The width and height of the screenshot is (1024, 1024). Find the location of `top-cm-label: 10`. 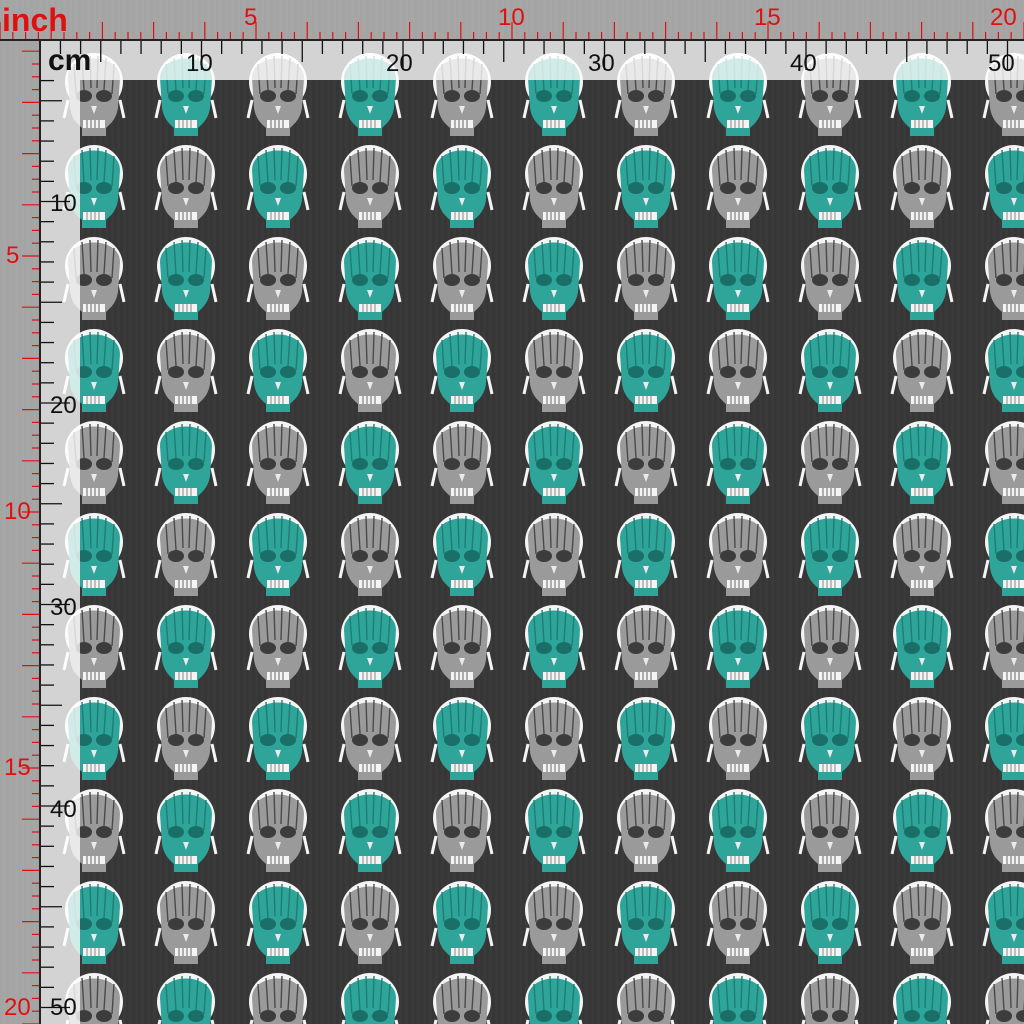

top-cm-label: 10 is located at coordinates (199, 63).